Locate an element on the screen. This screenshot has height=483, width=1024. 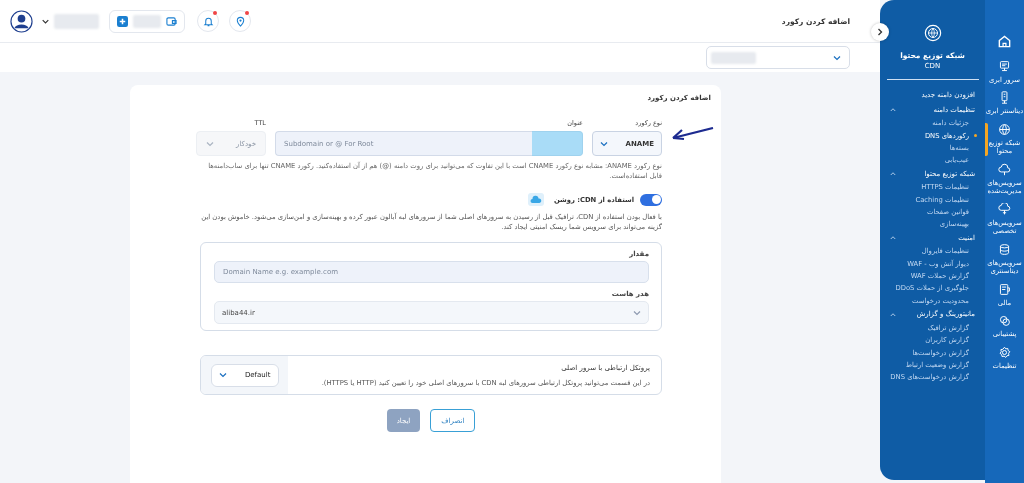
notifications-button is located at coordinates (208, 21).